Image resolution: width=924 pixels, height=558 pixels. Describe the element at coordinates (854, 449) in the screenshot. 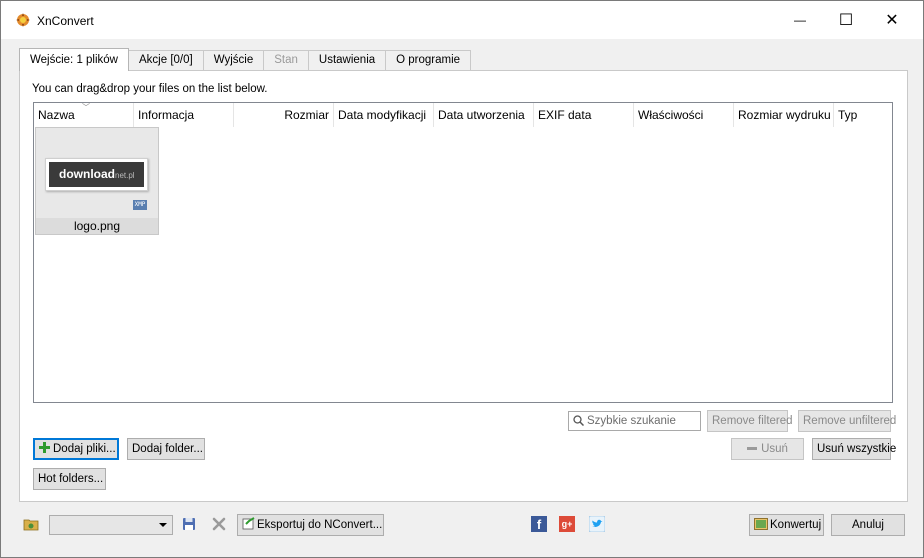

I see `remove-all-button: Usuń wszystkie` at that location.